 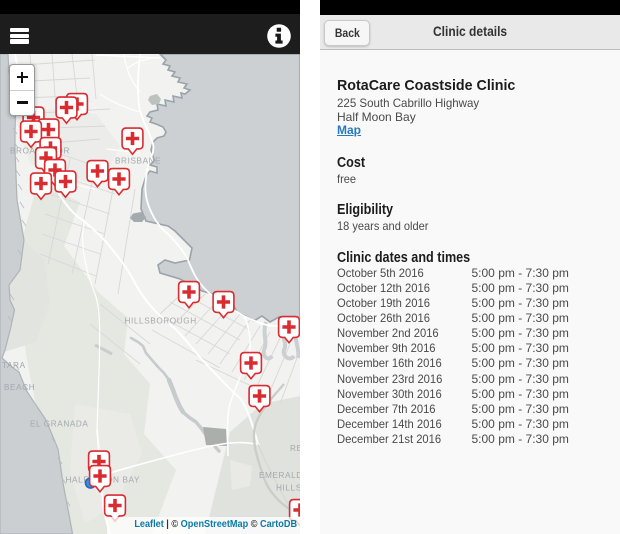 I want to click on svg-text: EMERALD, so click(x=279, y=475).